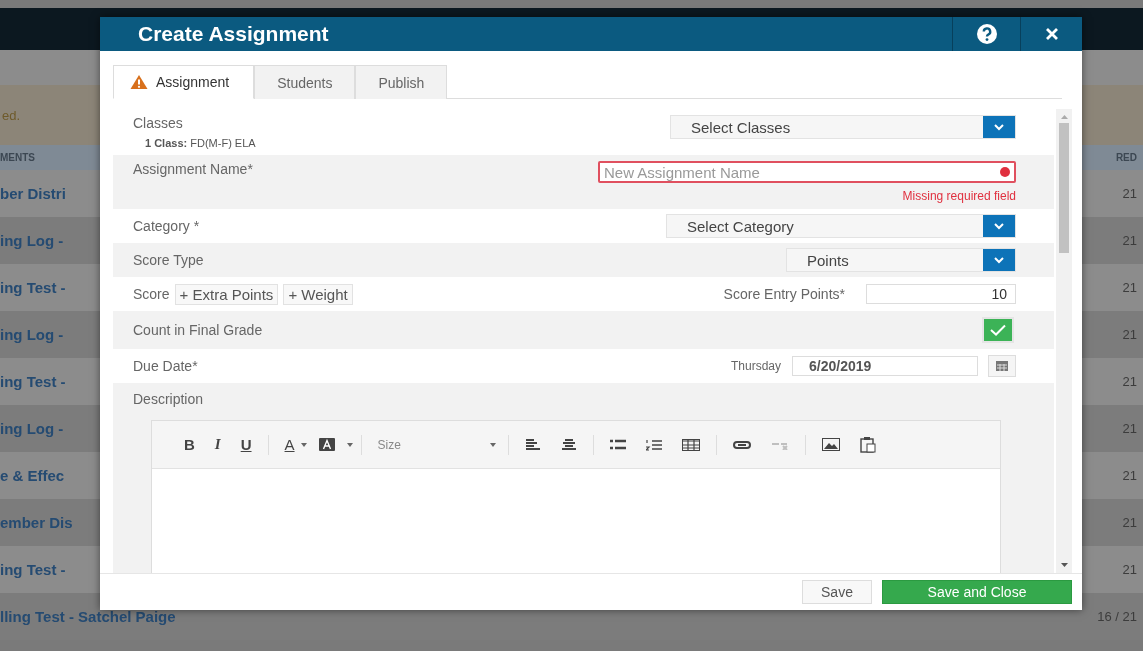  I want to click on save-and-close-button: Save and Close, so click(977, 592).